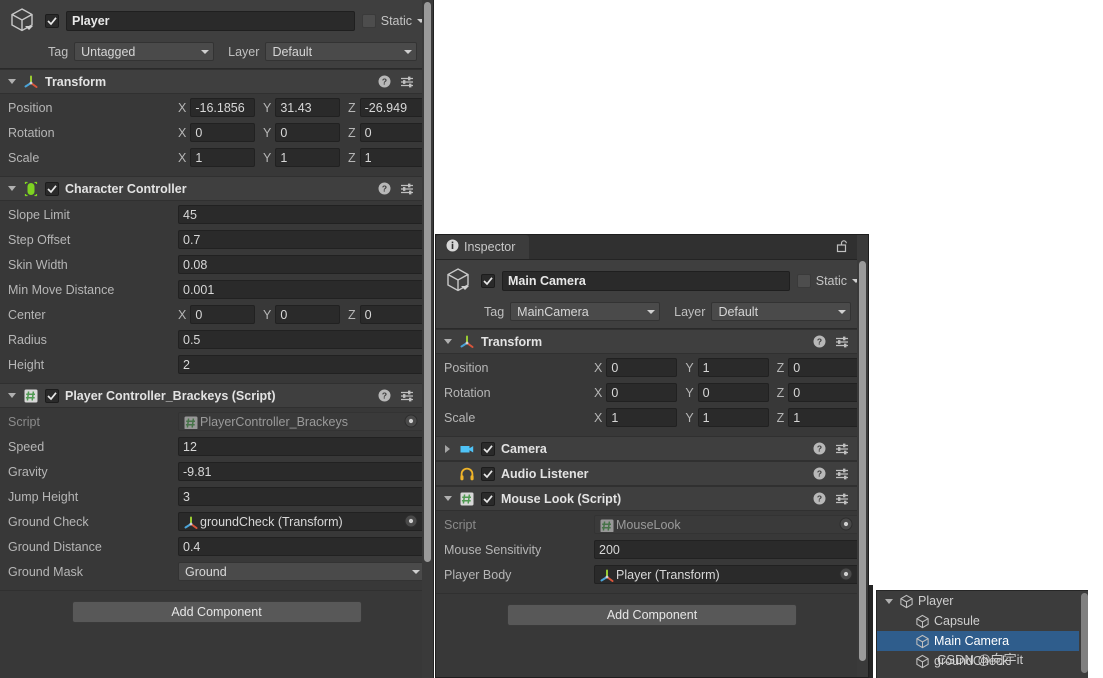 The image size is (1103, 678). Describe the element at coordinates (727, 549) in the screenshot. I see `property-input: 200` at that location.